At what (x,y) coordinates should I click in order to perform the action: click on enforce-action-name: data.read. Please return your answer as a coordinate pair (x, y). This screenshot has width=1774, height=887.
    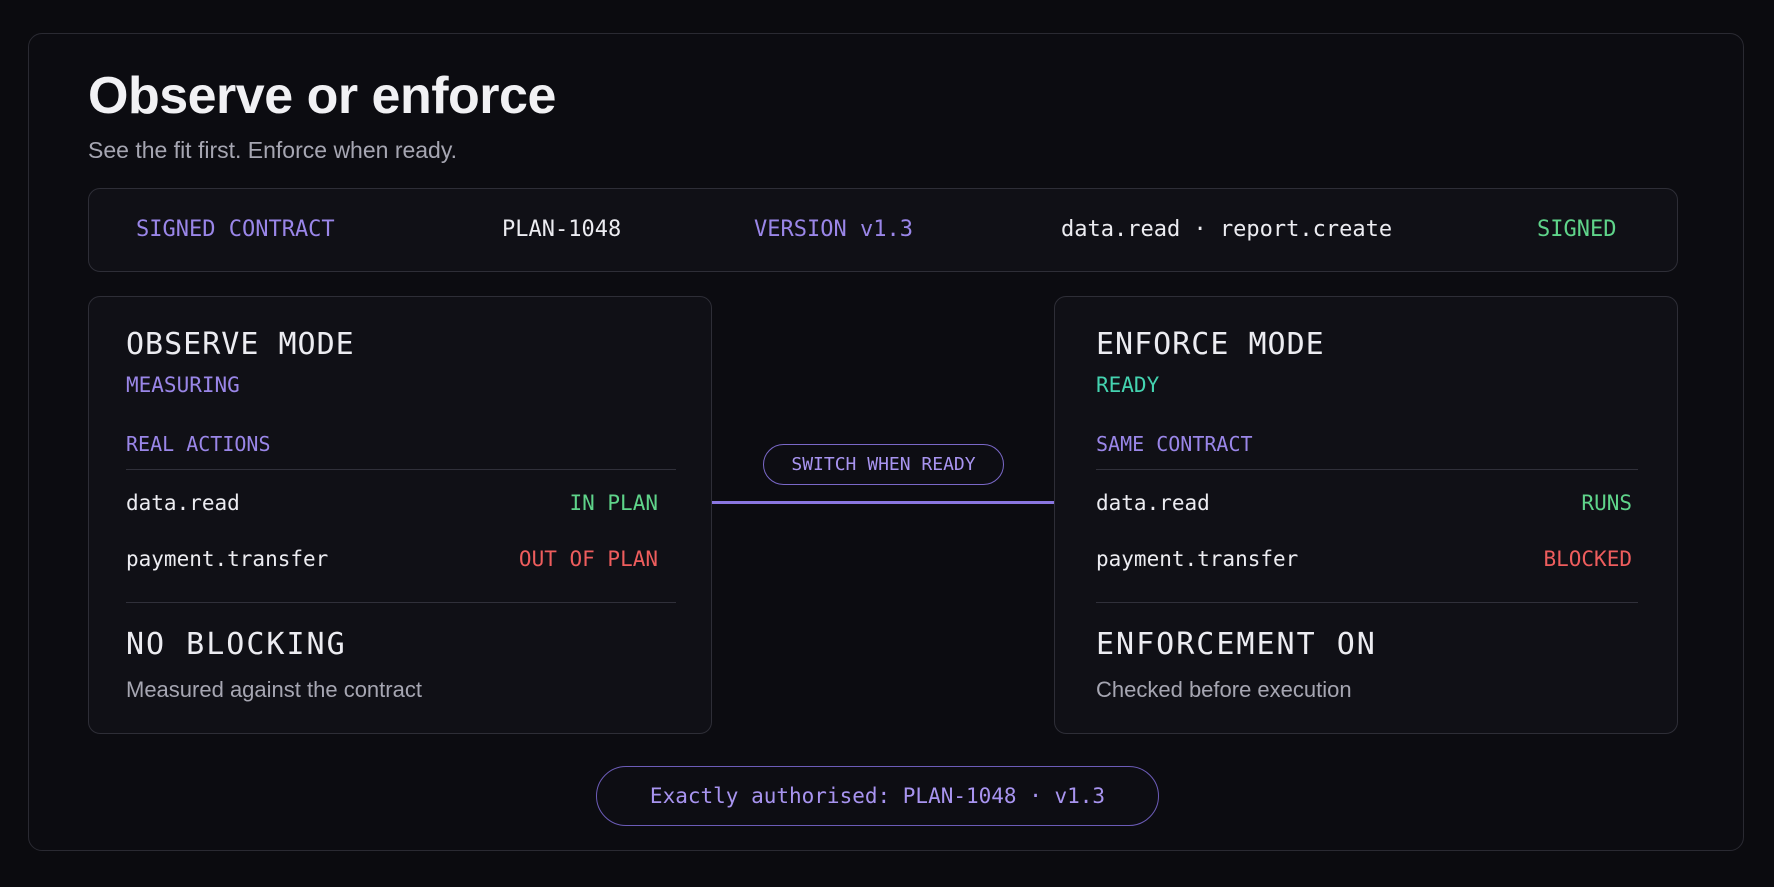
    Looking at the image, I should click on (1153, 503).